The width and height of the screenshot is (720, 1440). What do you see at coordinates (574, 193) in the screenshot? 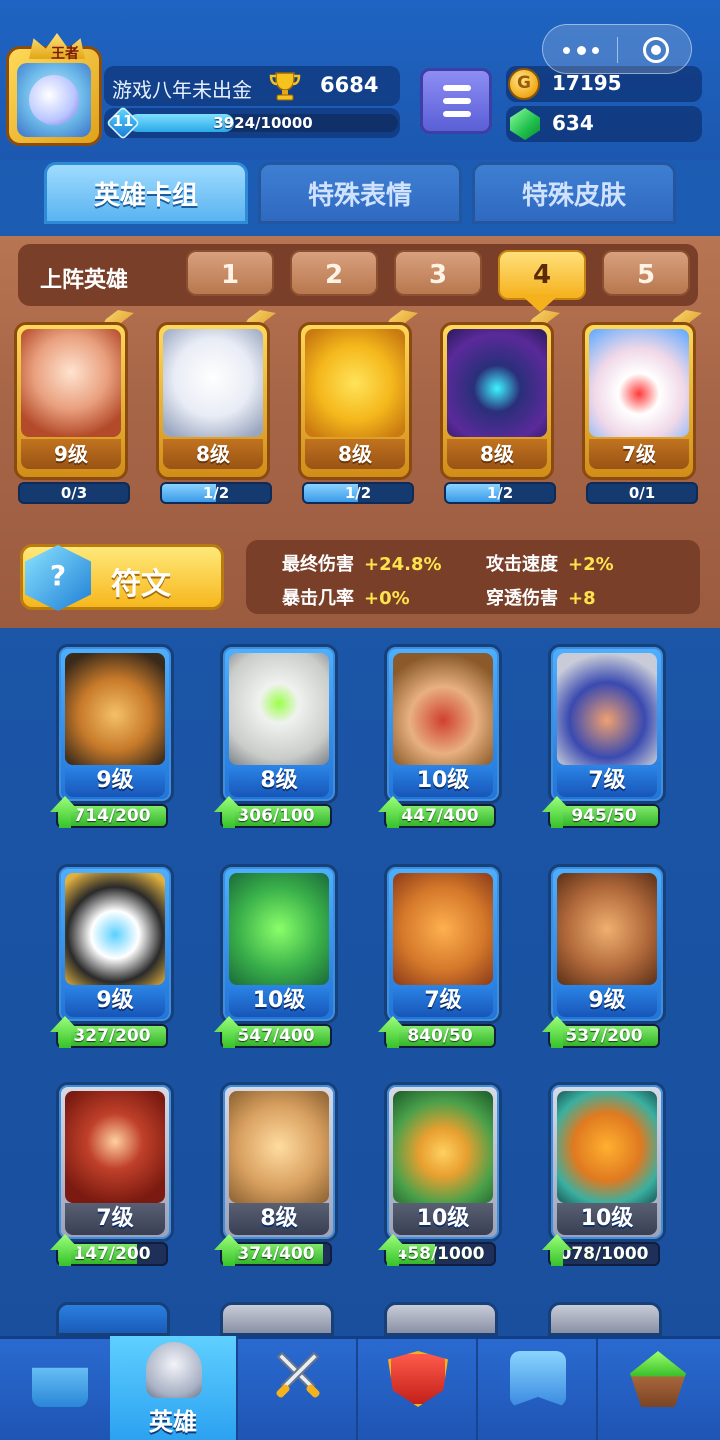
I see `tab-special-skins: 特殊皮肤` at bounding box center [574, 193].